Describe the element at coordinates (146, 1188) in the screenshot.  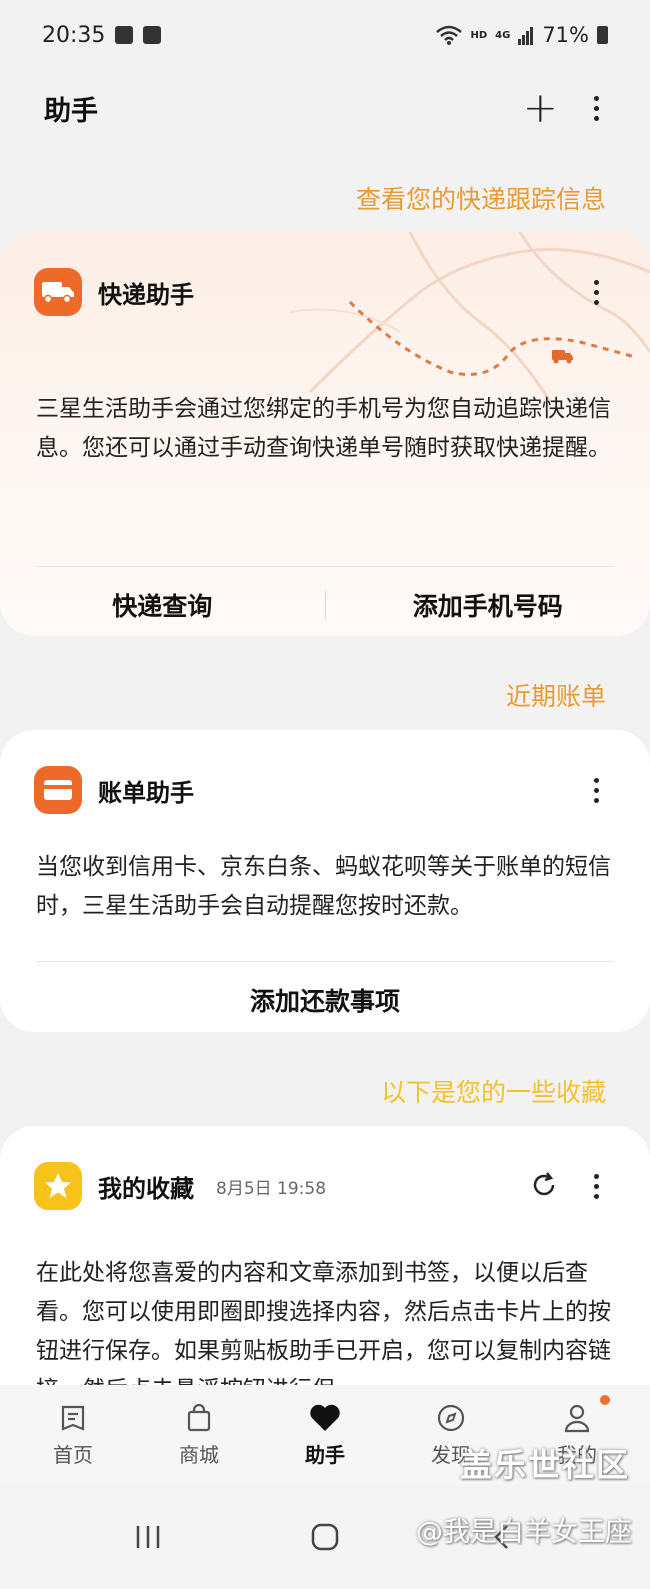
I see `favorites-card-title: 我的收藏` at that location.